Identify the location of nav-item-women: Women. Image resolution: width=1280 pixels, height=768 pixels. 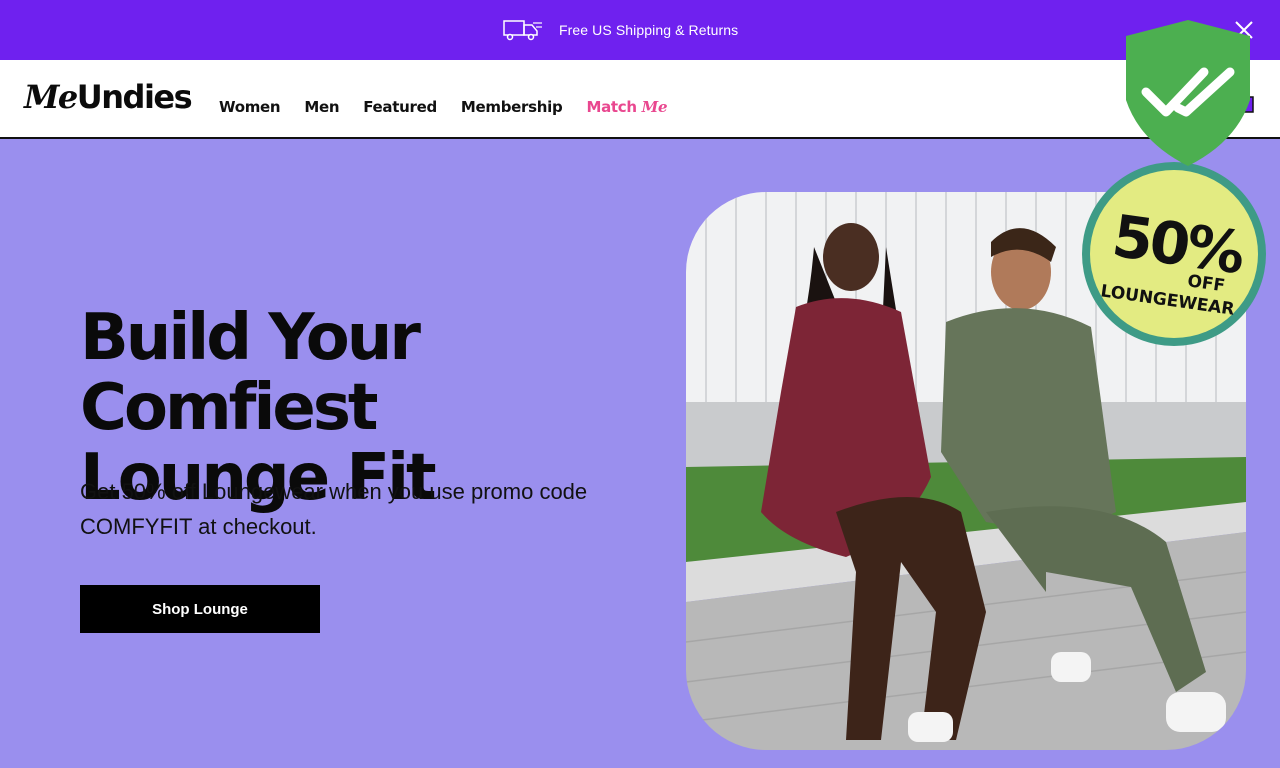
(250, 107).